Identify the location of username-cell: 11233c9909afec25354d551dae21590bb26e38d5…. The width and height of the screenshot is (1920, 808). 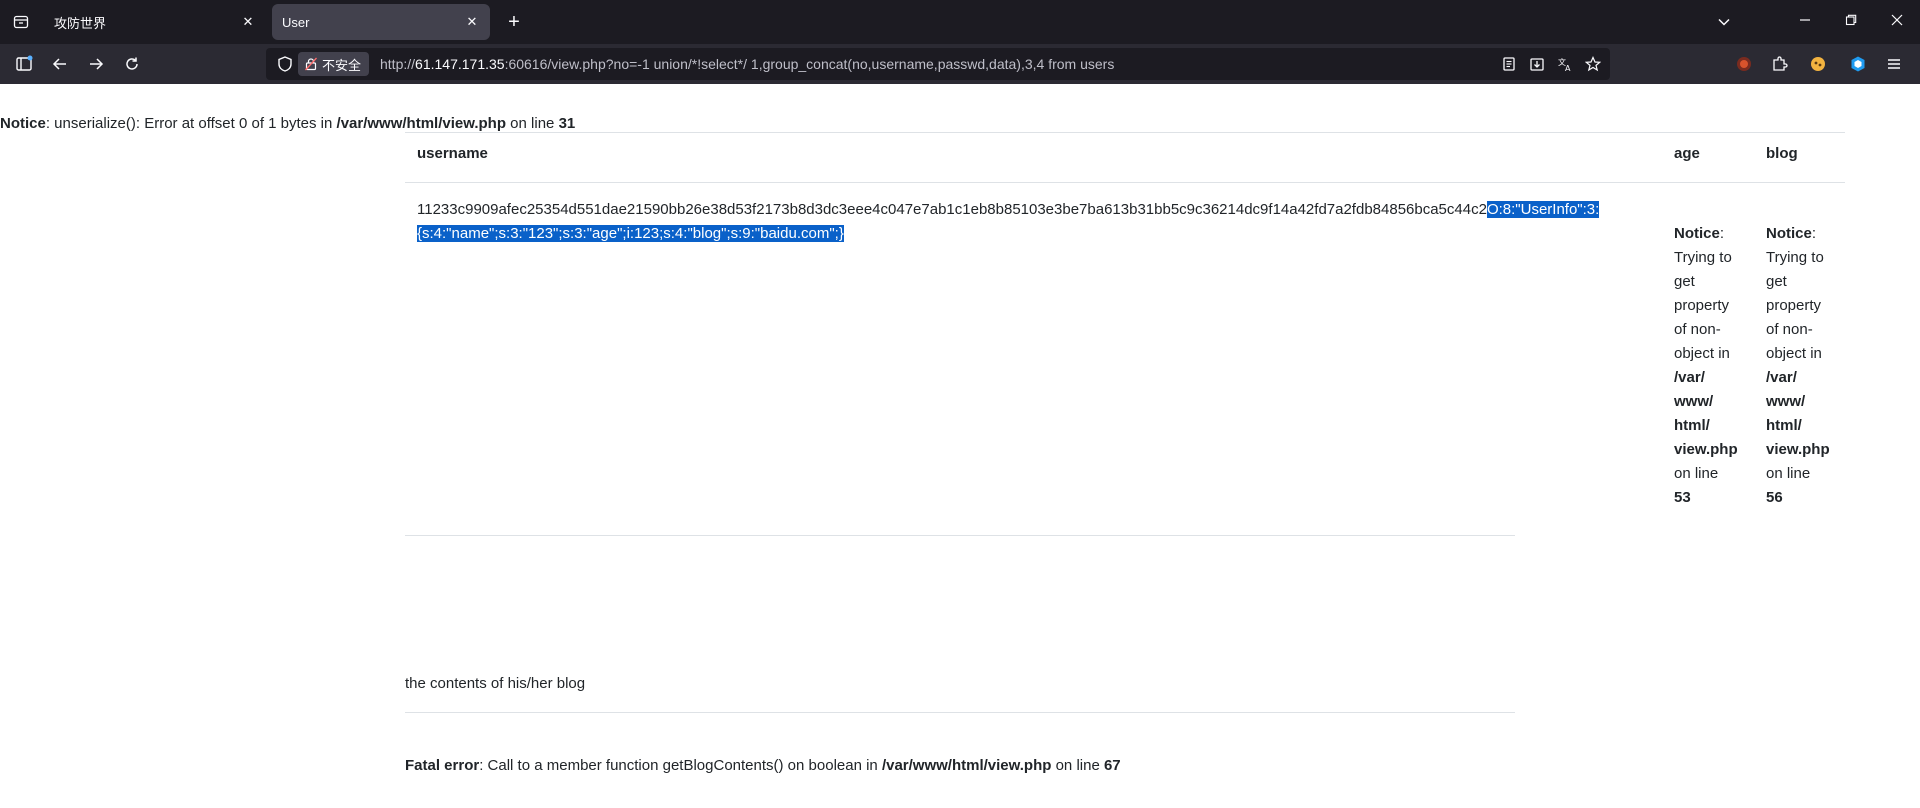
(1035, 222).